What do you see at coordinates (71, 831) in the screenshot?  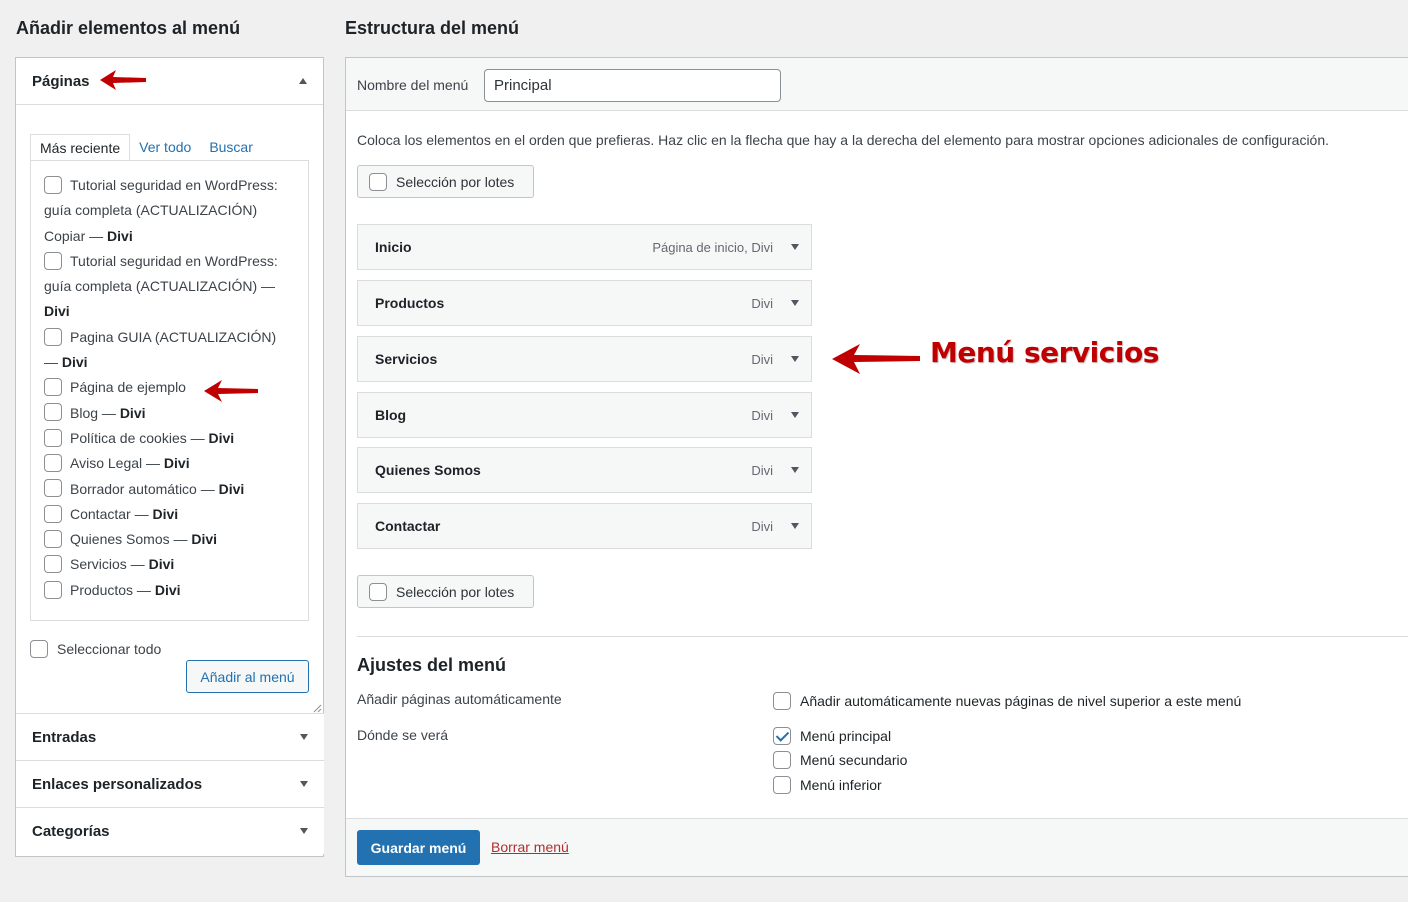 I see `section-title: Categorías` at bounding box center [71, 831].